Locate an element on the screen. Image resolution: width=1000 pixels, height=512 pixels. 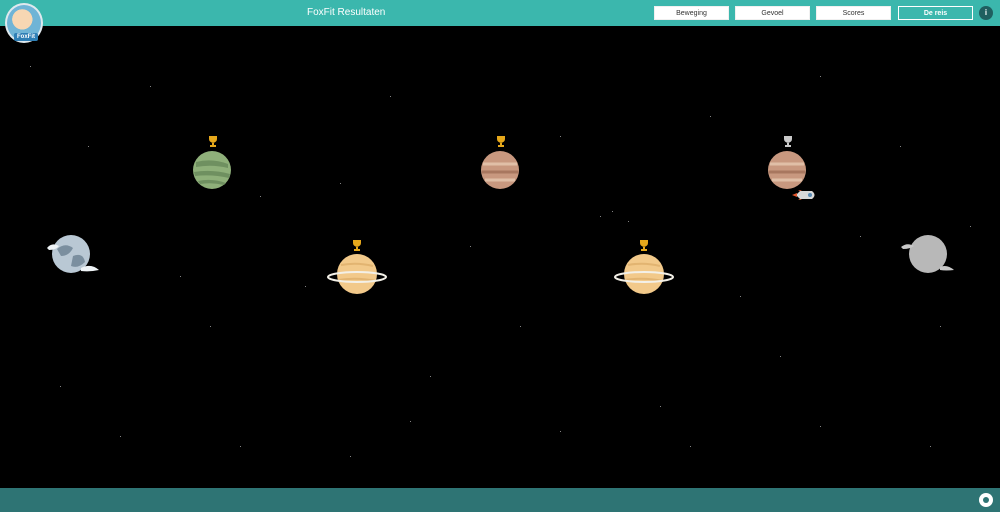
github-icon is located at coordinates (986, 500).